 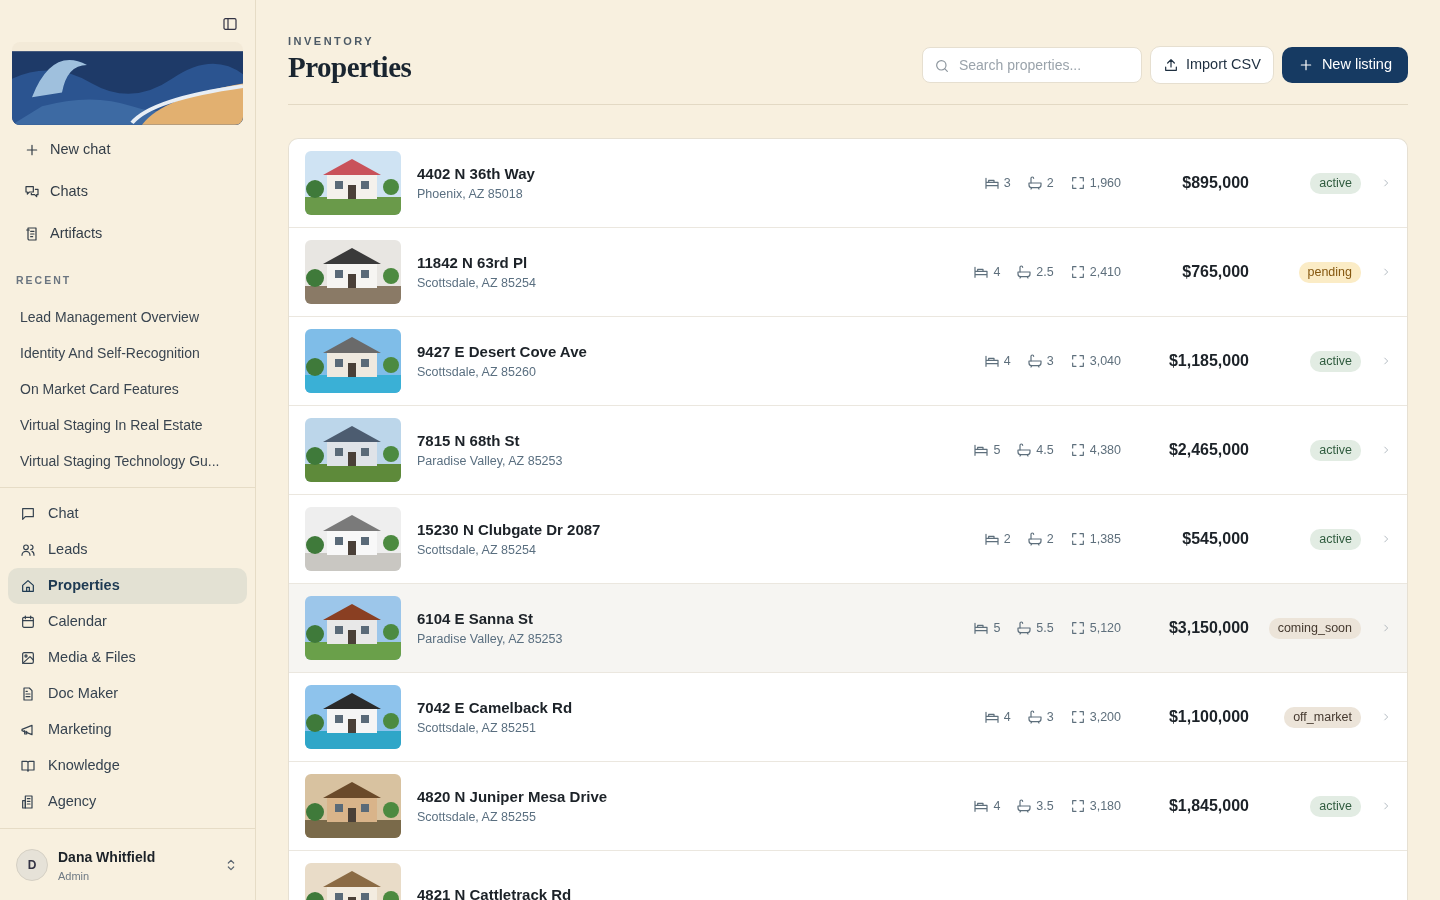 What do you see at coordinates (230, 23) in the screenshot?
I see `sidebar-panel-icon` at bounding box center [230, 23].